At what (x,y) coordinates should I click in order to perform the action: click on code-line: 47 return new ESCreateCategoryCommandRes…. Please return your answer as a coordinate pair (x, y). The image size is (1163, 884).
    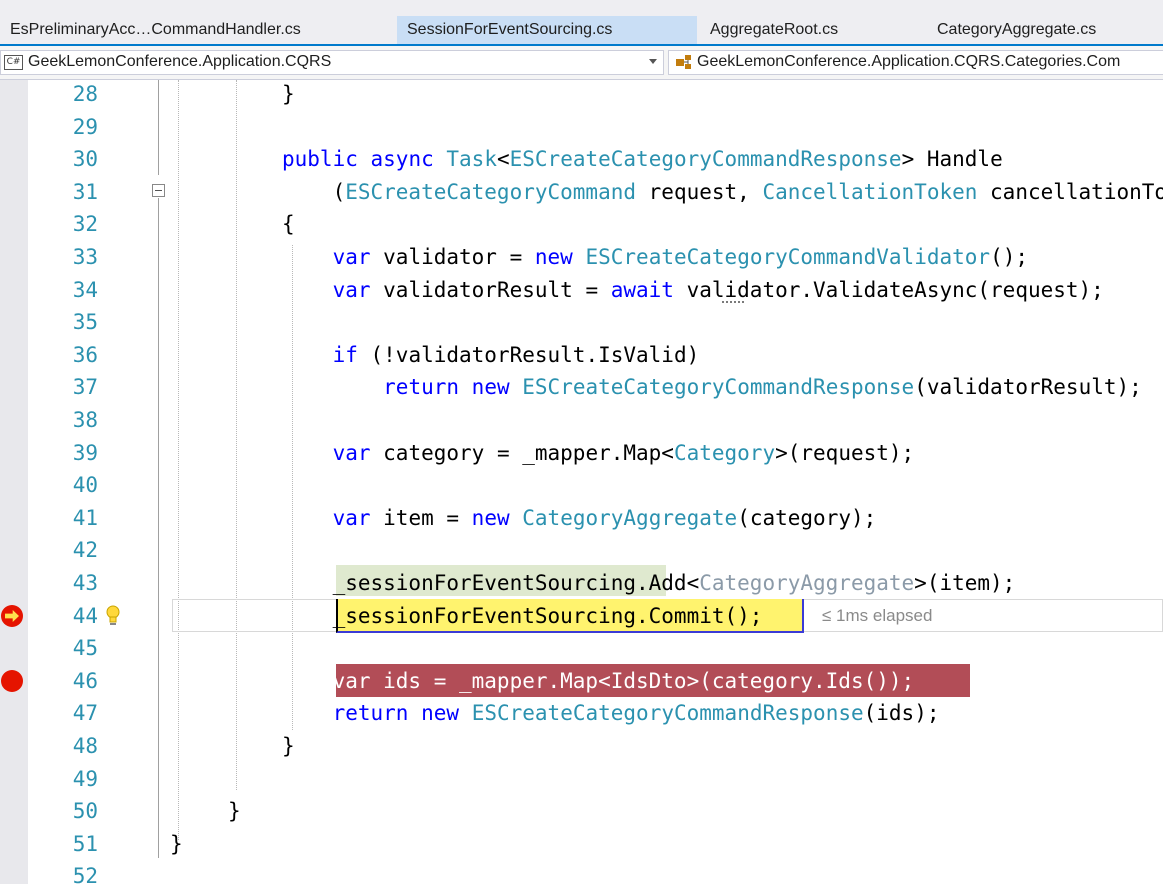
    Looking at the image, I should click on (581, 713).